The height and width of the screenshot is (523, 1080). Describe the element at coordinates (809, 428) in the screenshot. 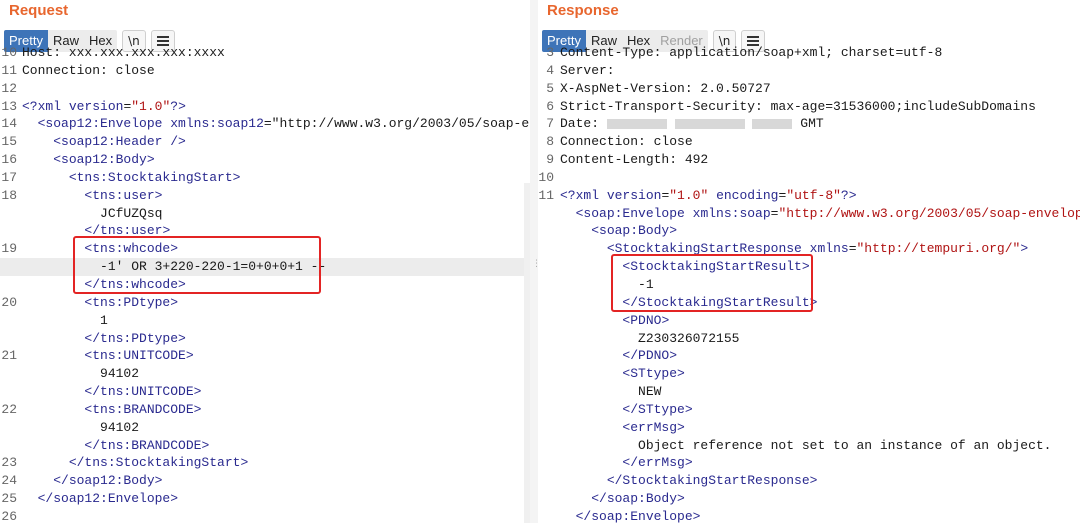

I see `code-line: <errMsg>` at that location.